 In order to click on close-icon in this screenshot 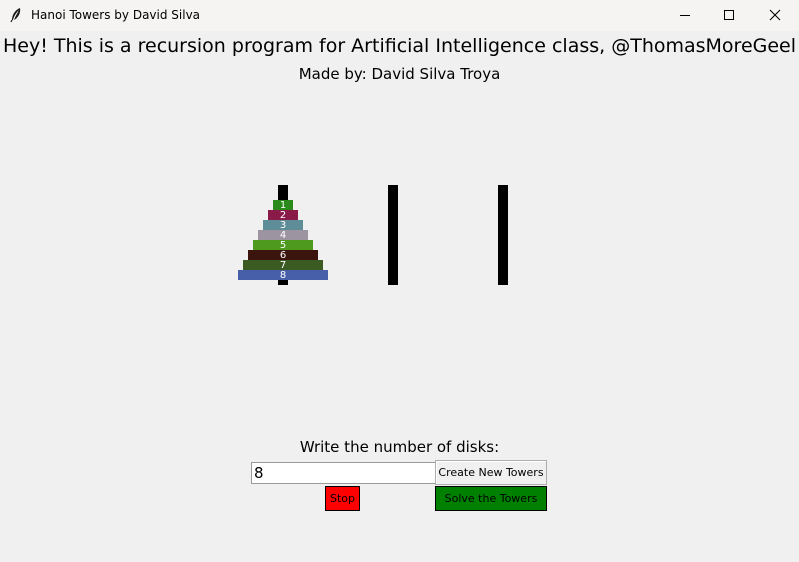, I will do `click(775, 15)`.